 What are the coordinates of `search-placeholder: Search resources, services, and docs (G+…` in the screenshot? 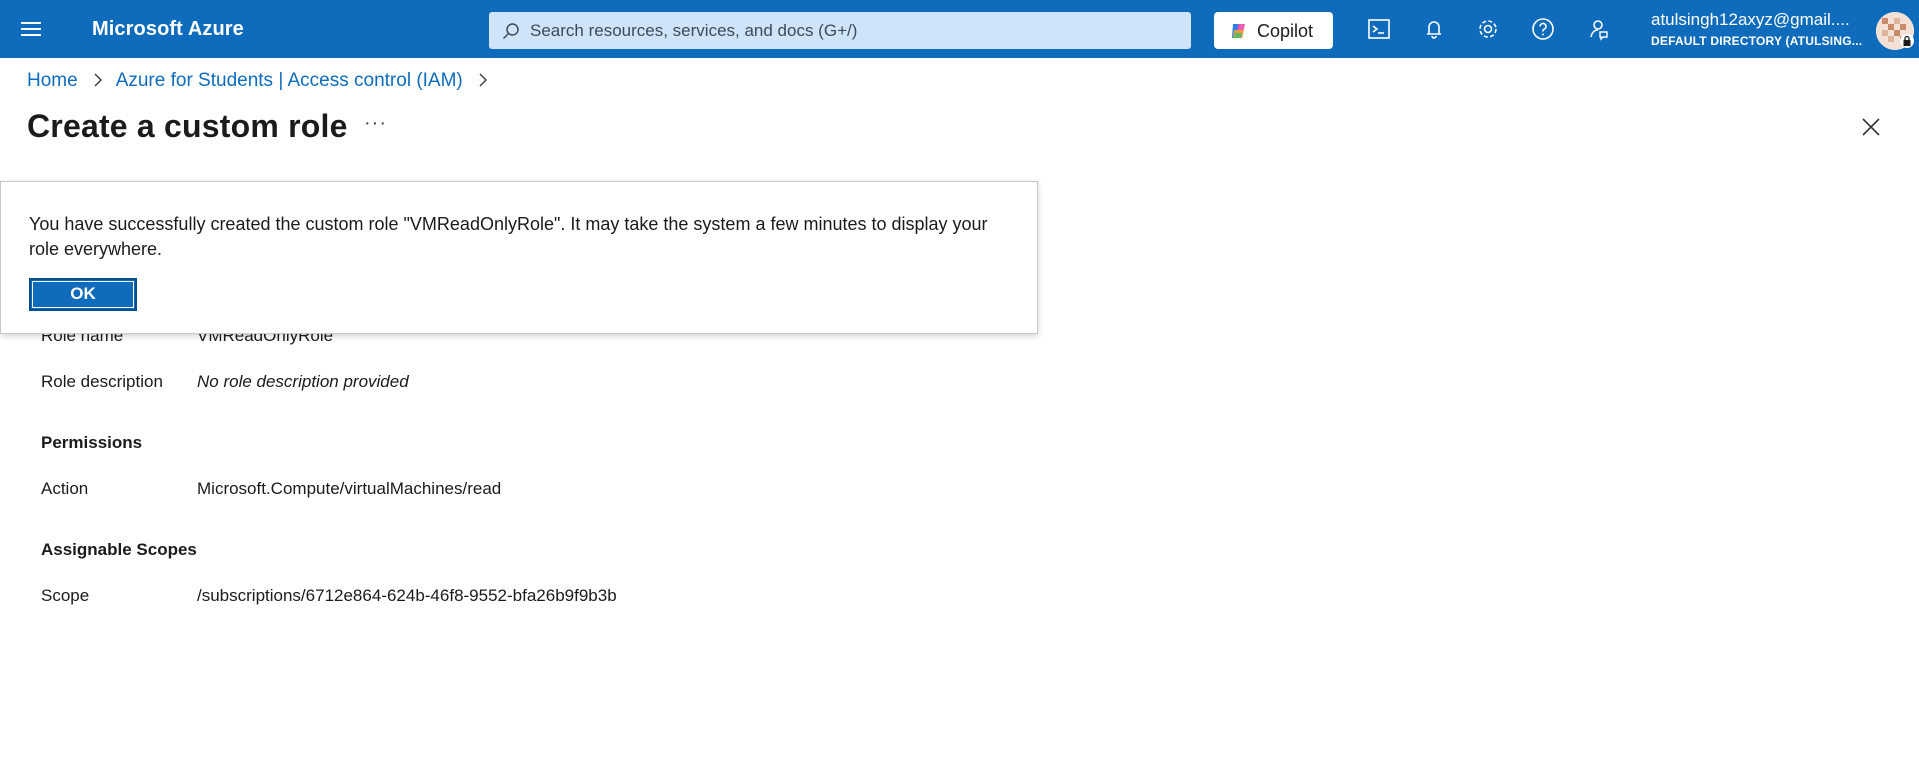 It's located at (694, 30).